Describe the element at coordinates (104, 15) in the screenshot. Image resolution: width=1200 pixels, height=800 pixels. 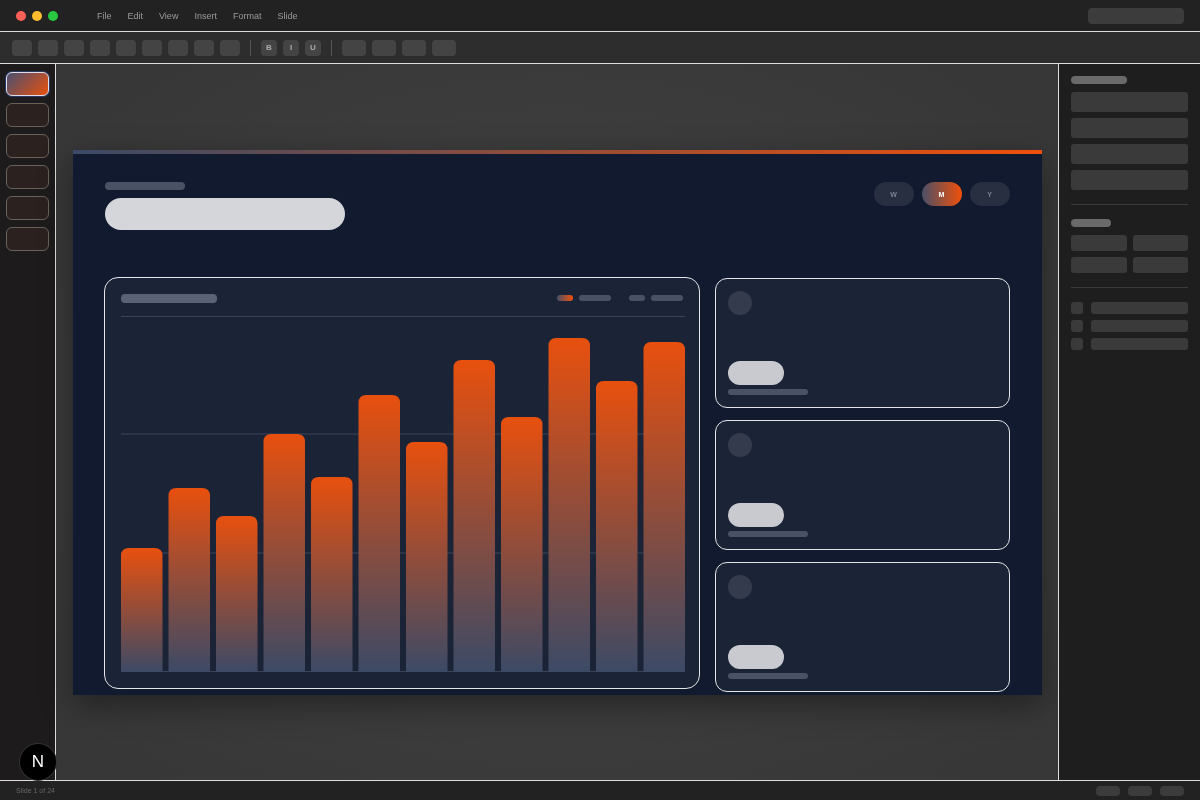
I see `menu-item: File` at that location.